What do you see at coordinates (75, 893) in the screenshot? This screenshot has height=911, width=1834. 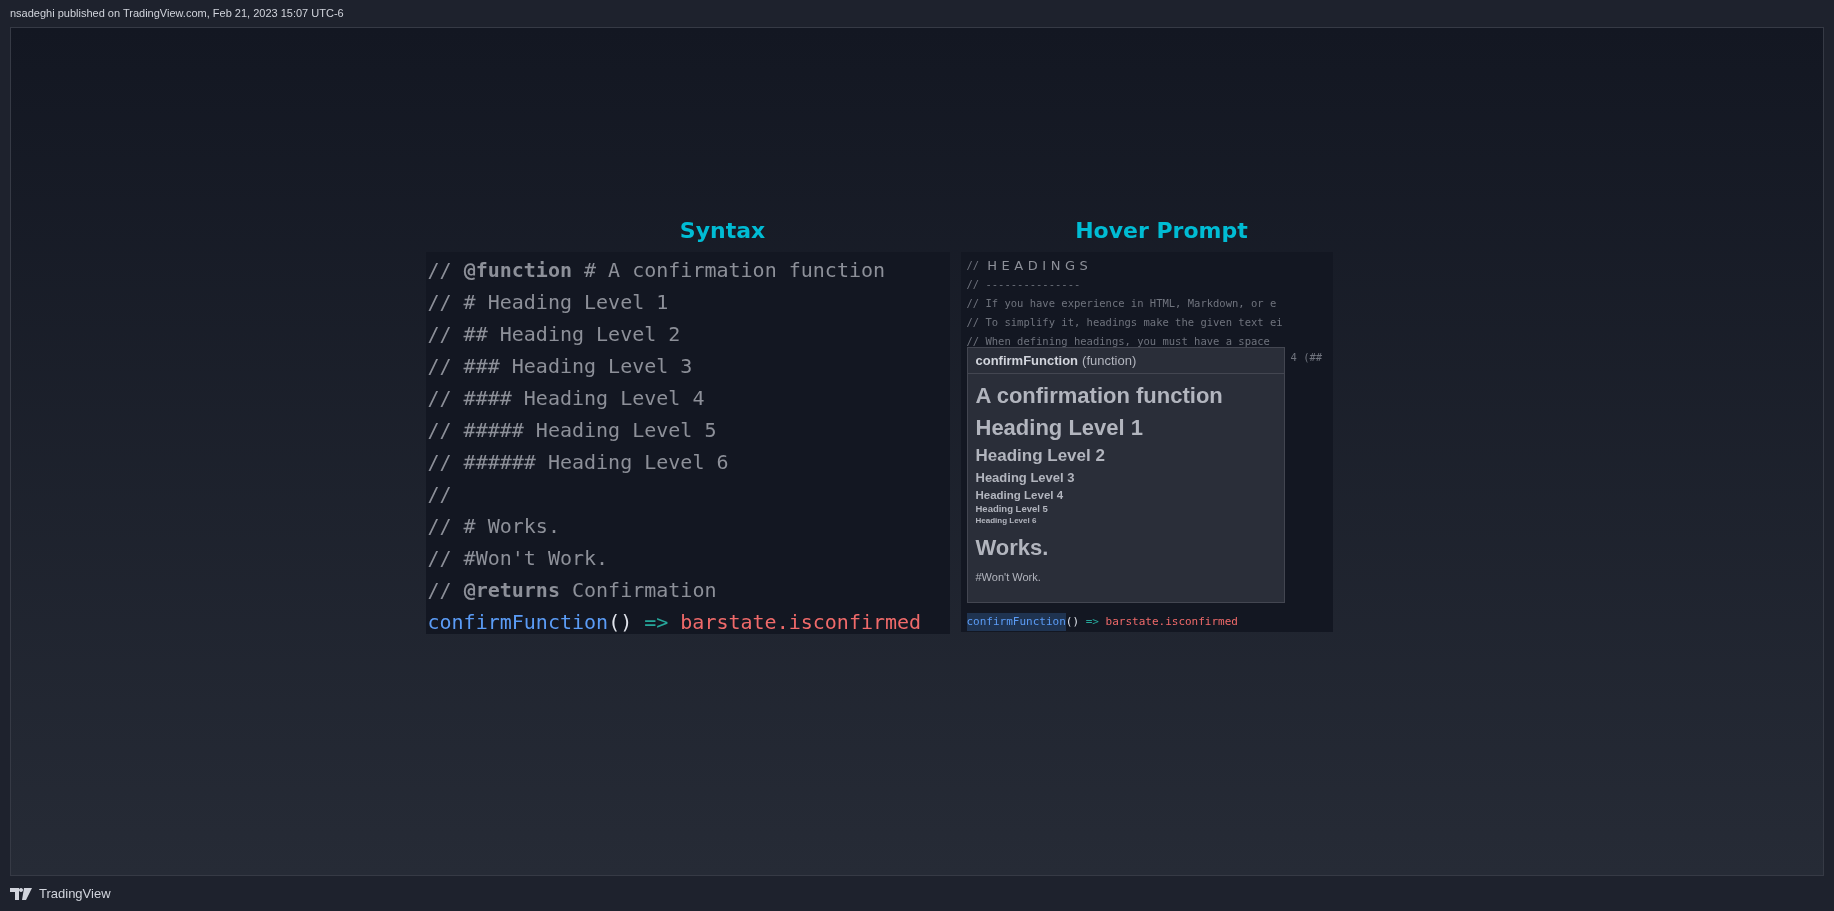 I see `brand-name: TradingView` at bounding box center [75, 893].